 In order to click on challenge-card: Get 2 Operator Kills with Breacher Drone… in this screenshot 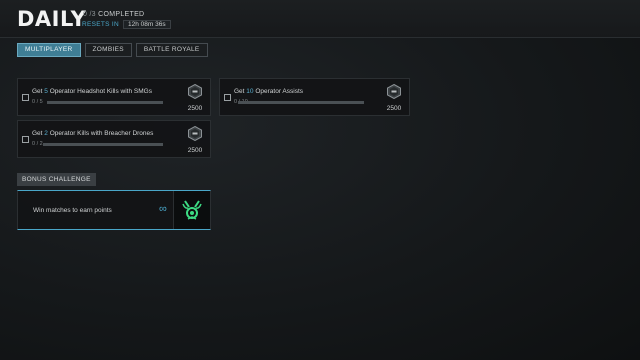, I will do `click(114, 139)`.